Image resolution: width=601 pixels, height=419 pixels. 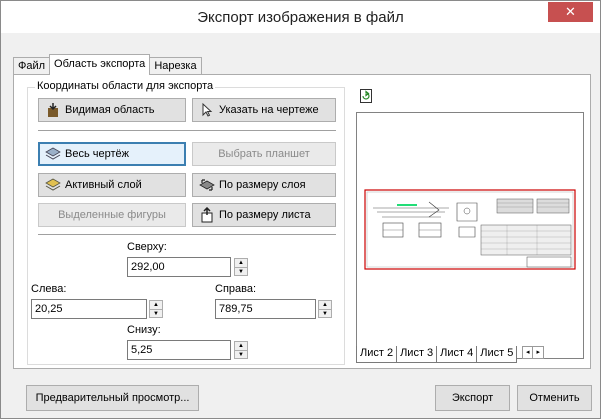 I want to click on drawing-thumbnail, so click(x=470, y=229).